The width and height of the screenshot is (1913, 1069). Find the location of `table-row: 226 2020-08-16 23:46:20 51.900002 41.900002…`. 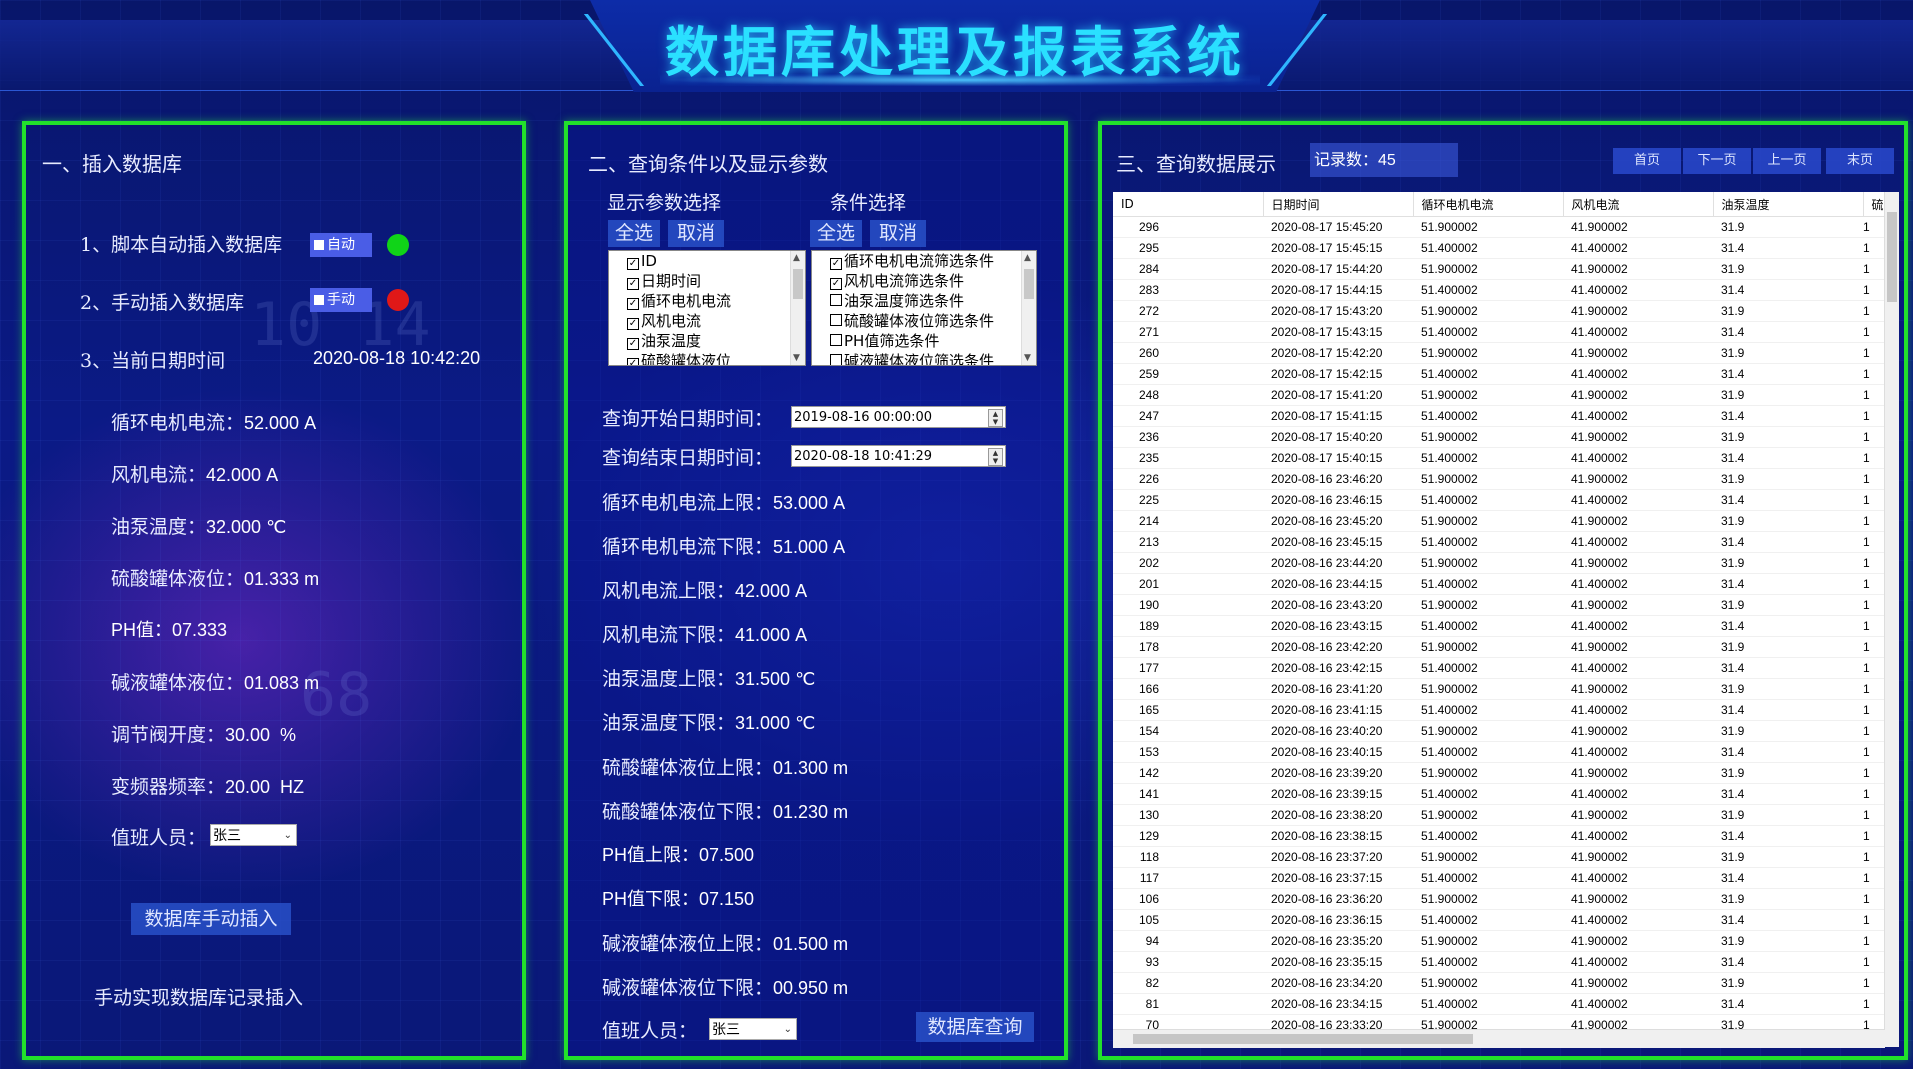

table-row: 226 2020-08-16 23:46:20 51.900002 41.900002… is located at coordinates (1505, 479).